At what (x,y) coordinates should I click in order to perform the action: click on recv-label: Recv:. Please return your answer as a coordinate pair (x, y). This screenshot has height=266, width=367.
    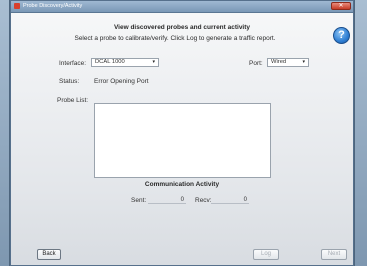
    Looking at the image, I should click on (203, 200).